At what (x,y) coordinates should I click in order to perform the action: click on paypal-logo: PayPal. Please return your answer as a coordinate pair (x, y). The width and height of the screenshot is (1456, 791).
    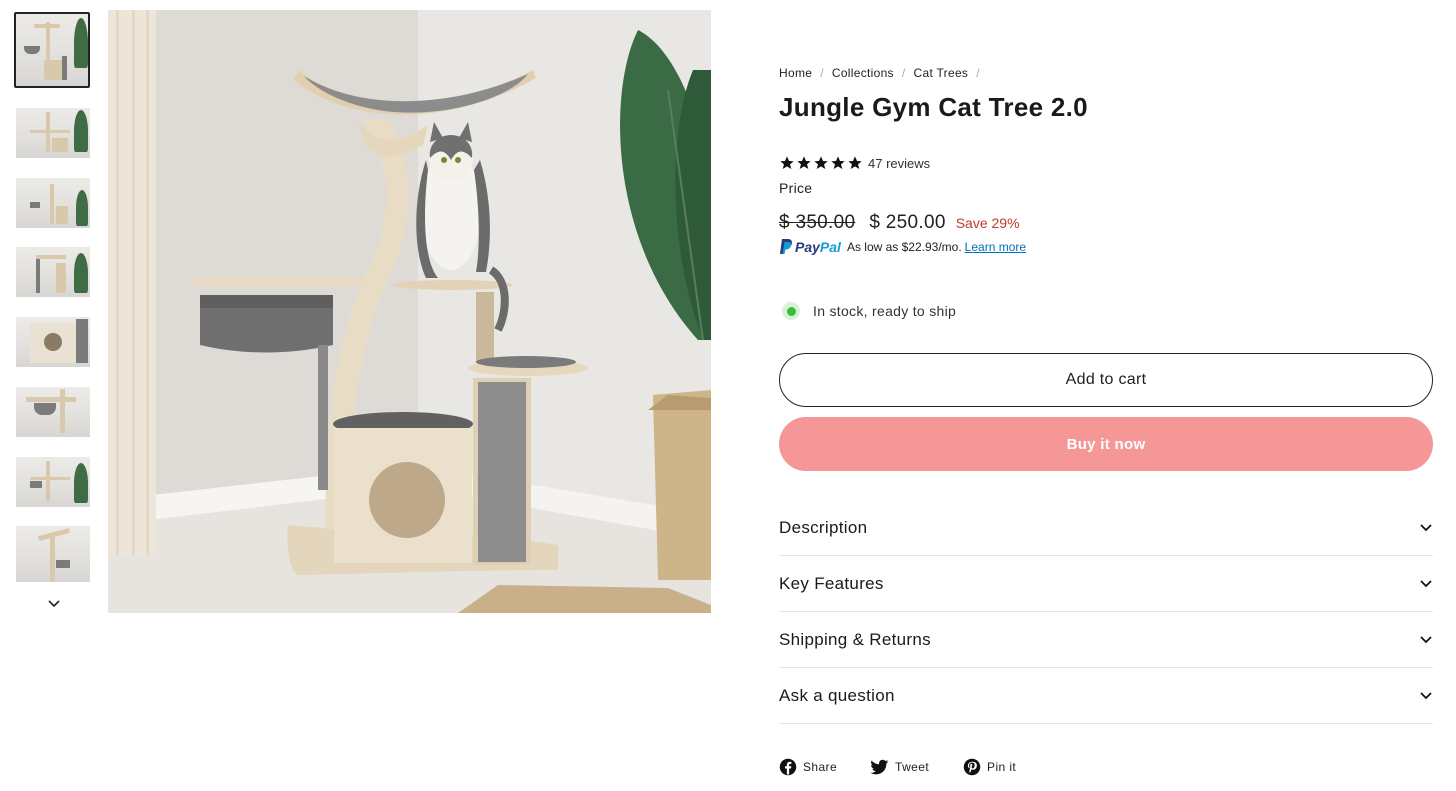
    Looking at the image, I should click on (810, 246).